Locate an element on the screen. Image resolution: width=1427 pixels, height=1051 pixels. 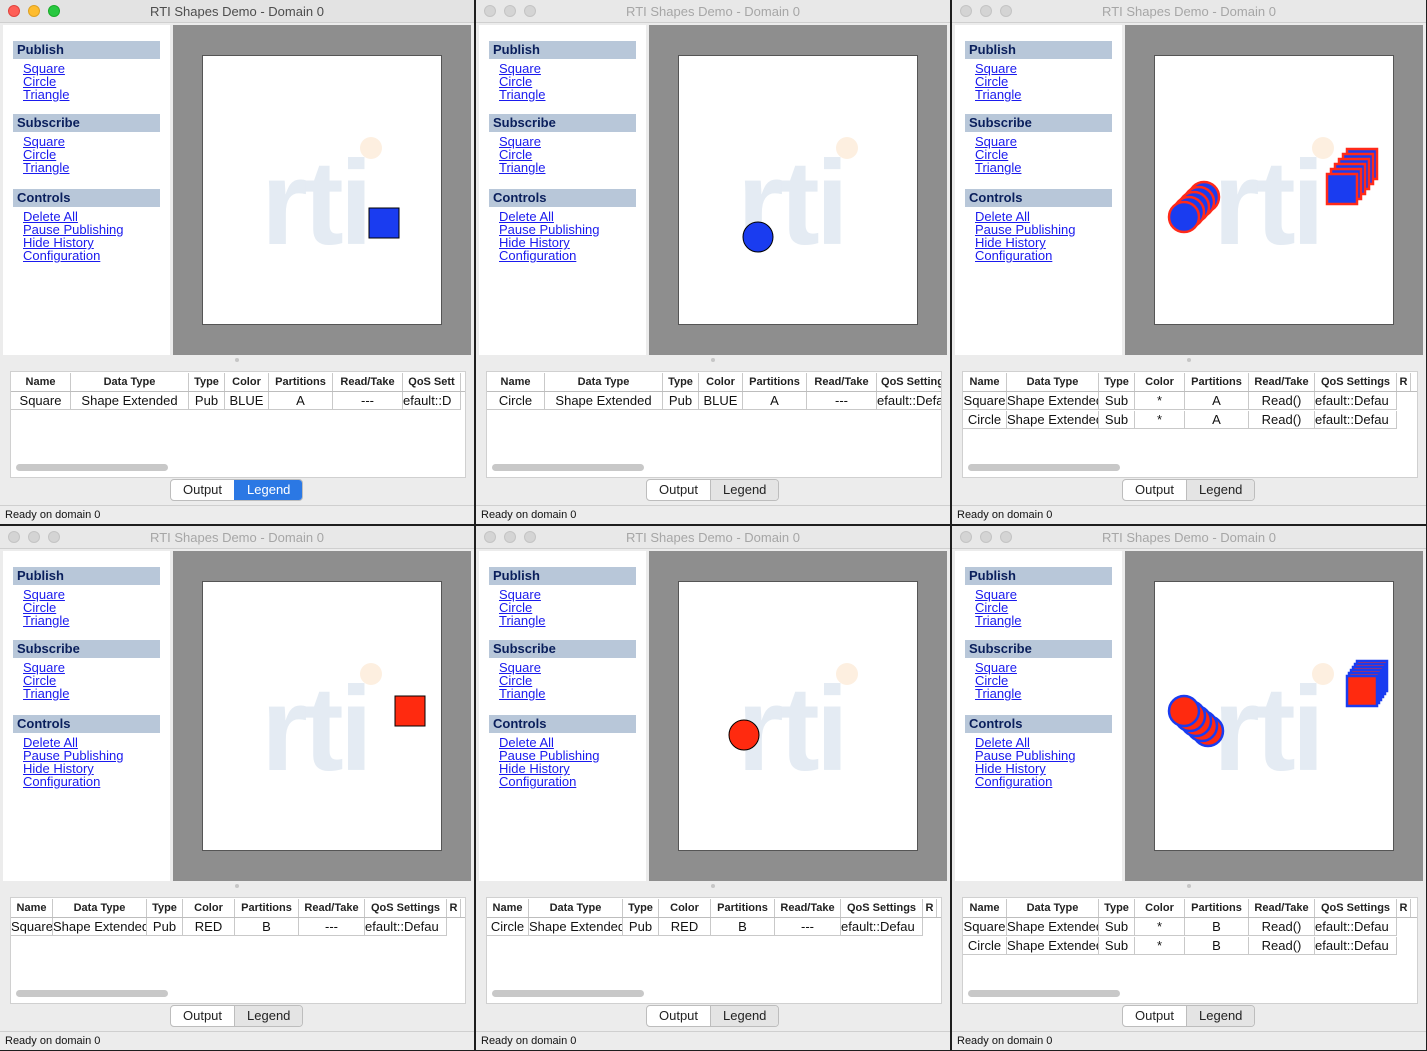
subscribe-section-header: Subscribe is located at coordinates (562, 649).